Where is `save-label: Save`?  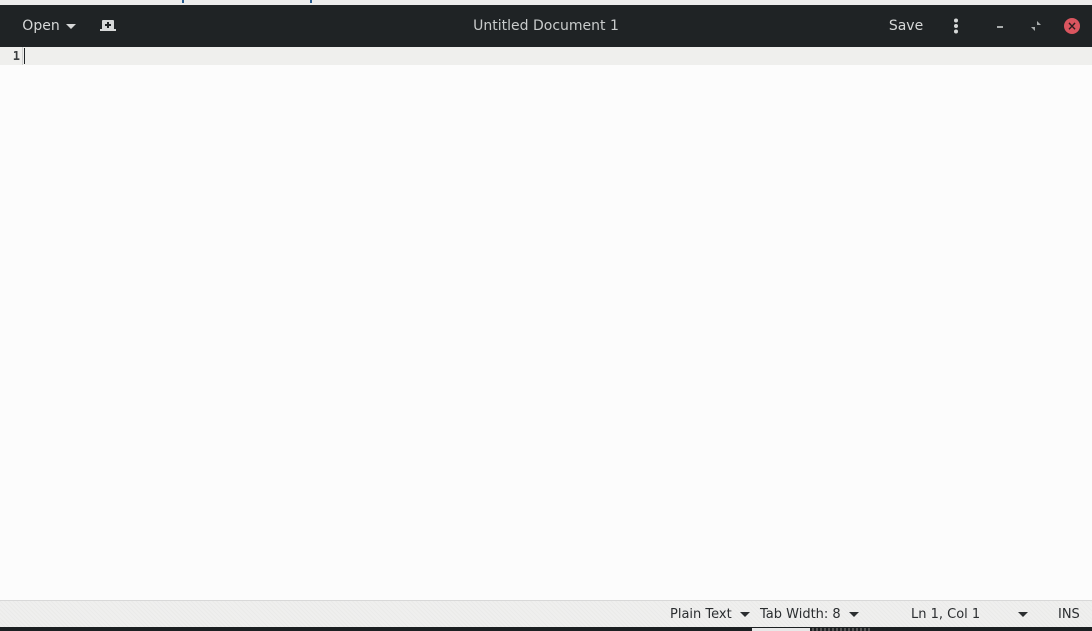 save-label: Save is located at coordinates (906, 26).